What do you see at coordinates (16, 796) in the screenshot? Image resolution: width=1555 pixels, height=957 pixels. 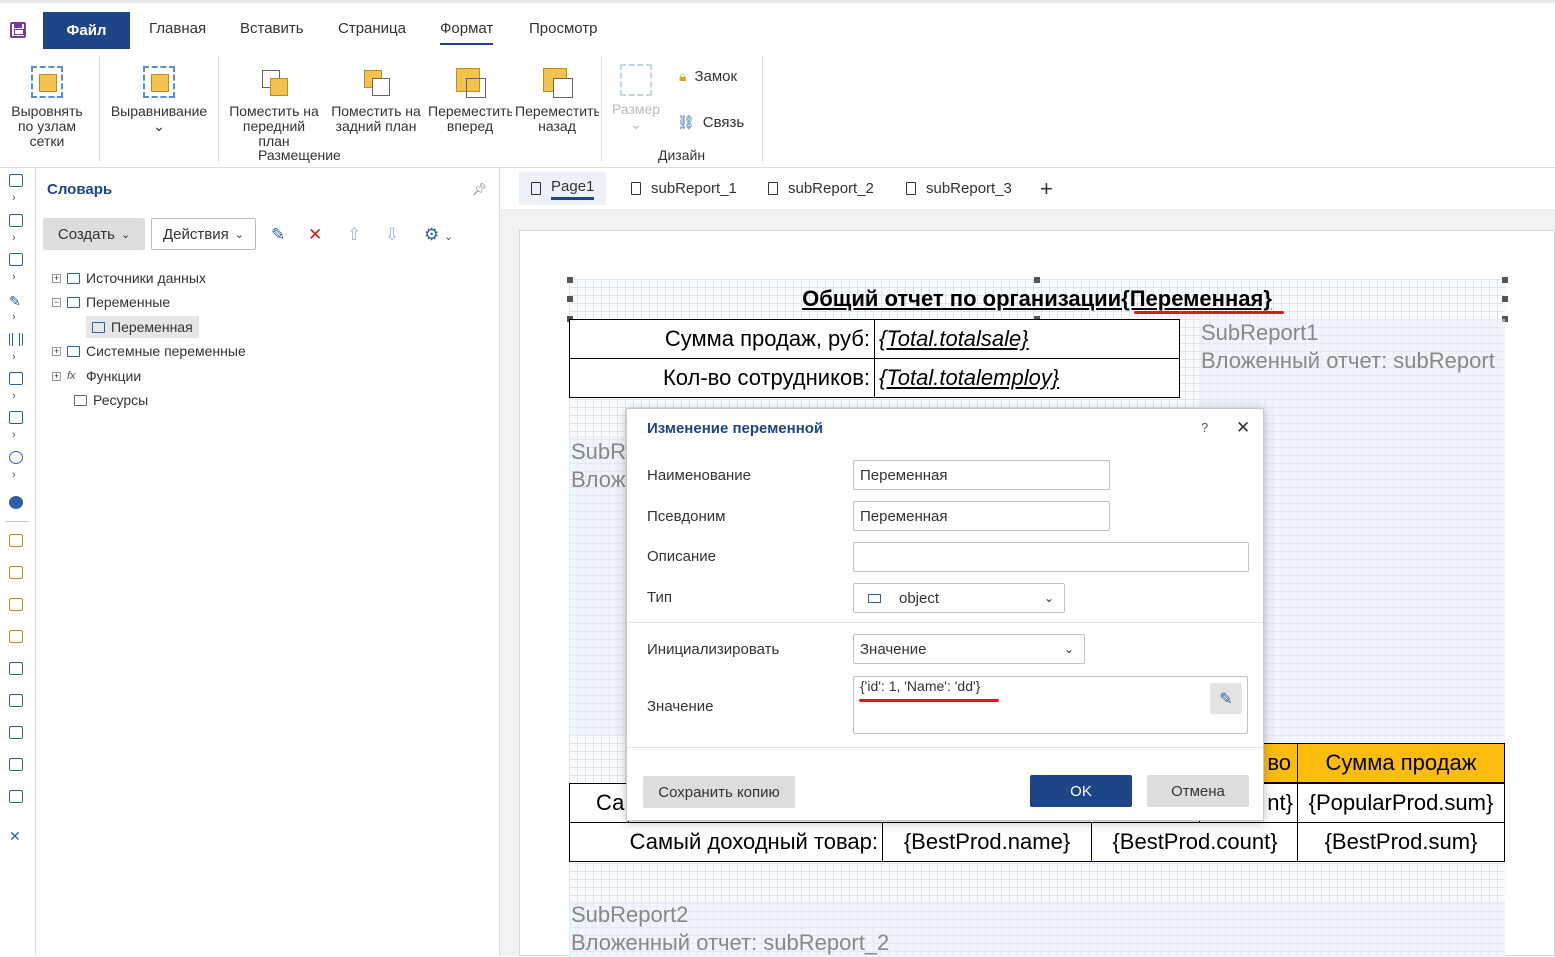 I see `image-icon` at bounding box center [16, 796].